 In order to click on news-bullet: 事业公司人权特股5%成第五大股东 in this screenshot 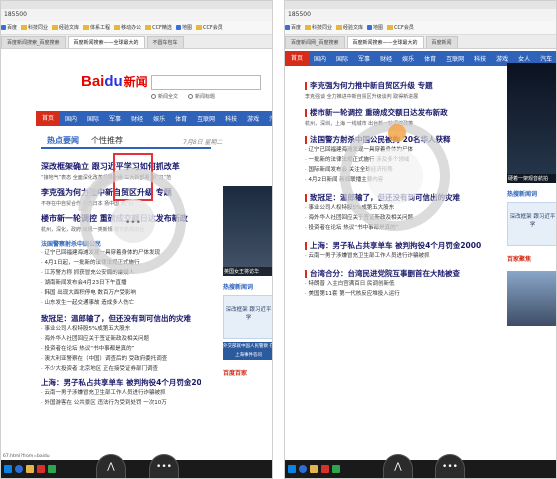, I will do `click(121, 329)`.